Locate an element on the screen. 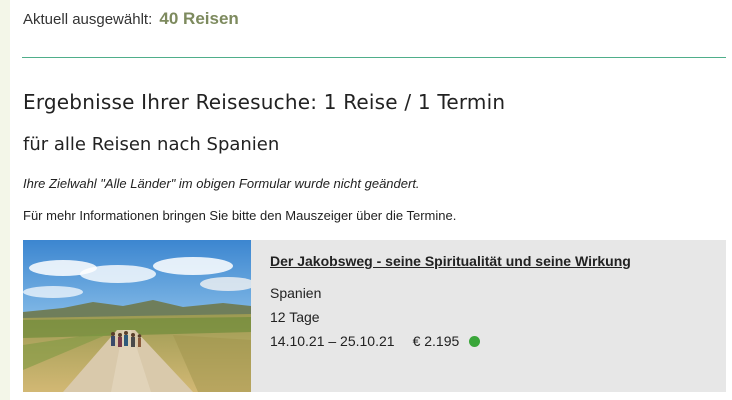 The image size is (732, 400). availability-dot-icon is located at coordinates (475, 341).